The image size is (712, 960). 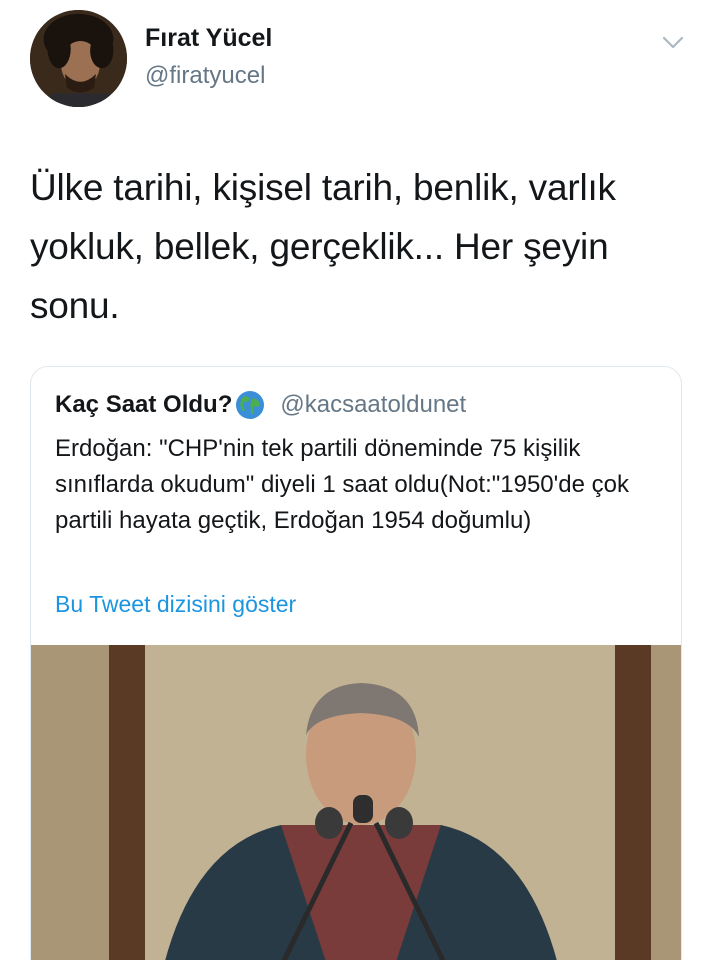 I want to click on chevron-down-icon, so click(x=673, y=42).